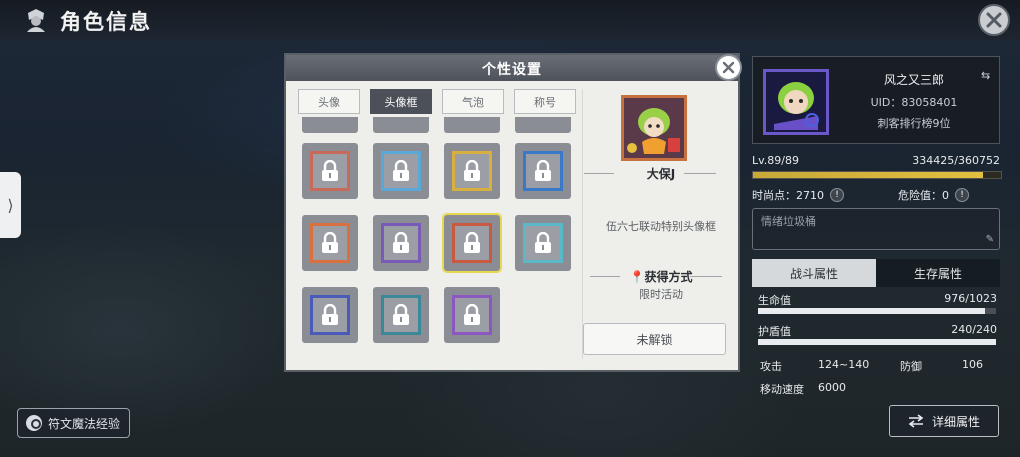  What do you see at coordinates (654, 339) in the screenshot?
I see `unlock-button: 未解锁` at bounding box center [654, 339].